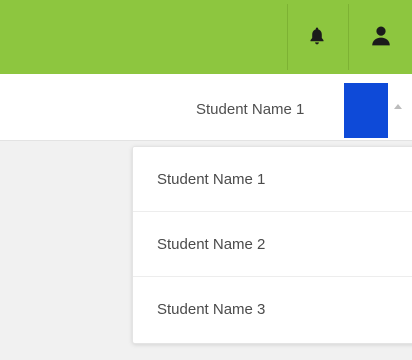 This screenshot has width=412, height=360. I want to click on user-icon, so click(381, 36).